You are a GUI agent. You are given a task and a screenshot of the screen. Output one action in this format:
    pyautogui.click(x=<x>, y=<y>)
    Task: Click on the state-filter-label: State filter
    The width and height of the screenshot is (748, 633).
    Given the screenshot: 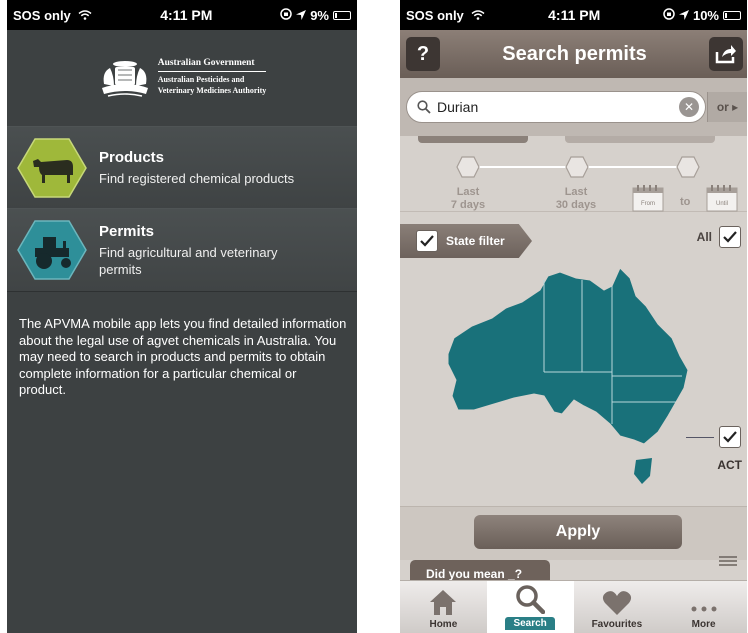 What is the action you would take?
    pyautogui.click(x=475, y=241)
    